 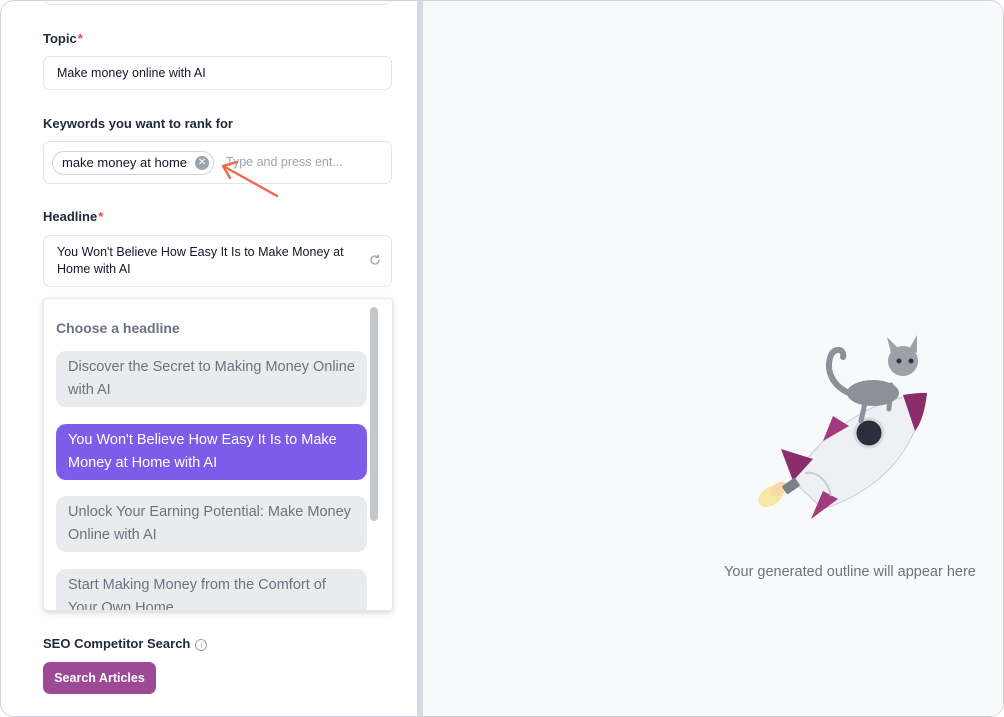 I want to click on chip-remove-icon: ✕, so click(x=202, y=163).